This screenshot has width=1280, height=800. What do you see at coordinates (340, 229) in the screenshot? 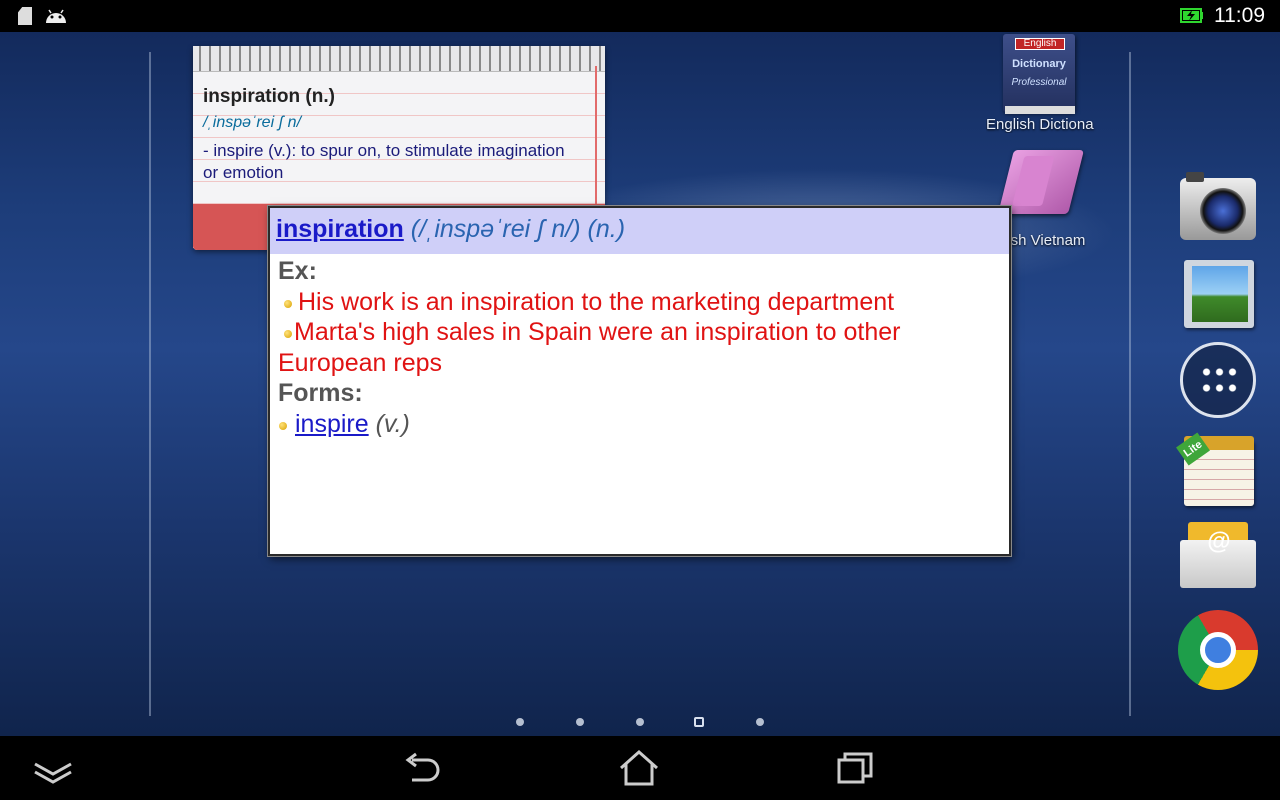
I see `headword-link: inspiration` at bounding box center [340, 229].